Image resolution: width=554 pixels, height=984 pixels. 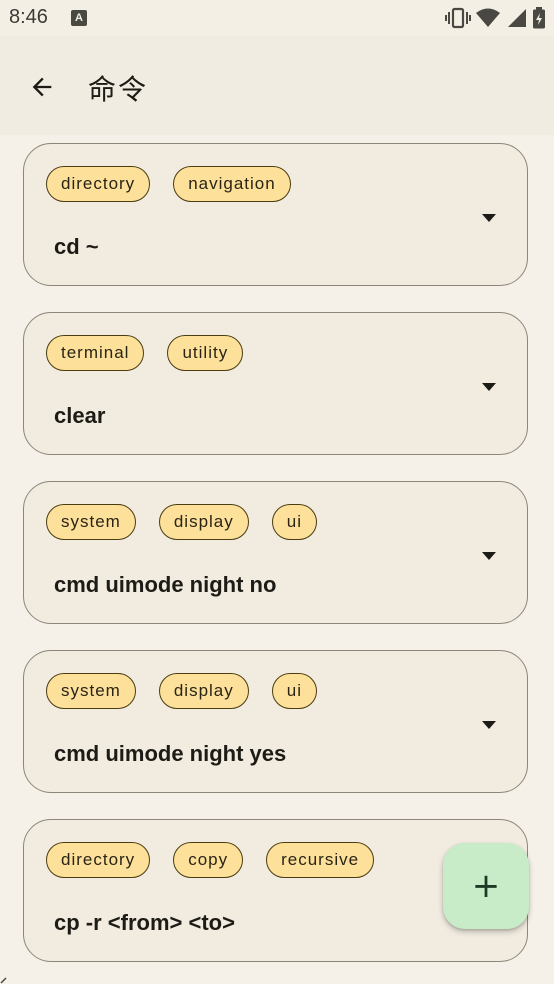 What do you see at coordinates (539, 18) in the screenshot?
I see `battery-icon` at bounding box center [539, 18].